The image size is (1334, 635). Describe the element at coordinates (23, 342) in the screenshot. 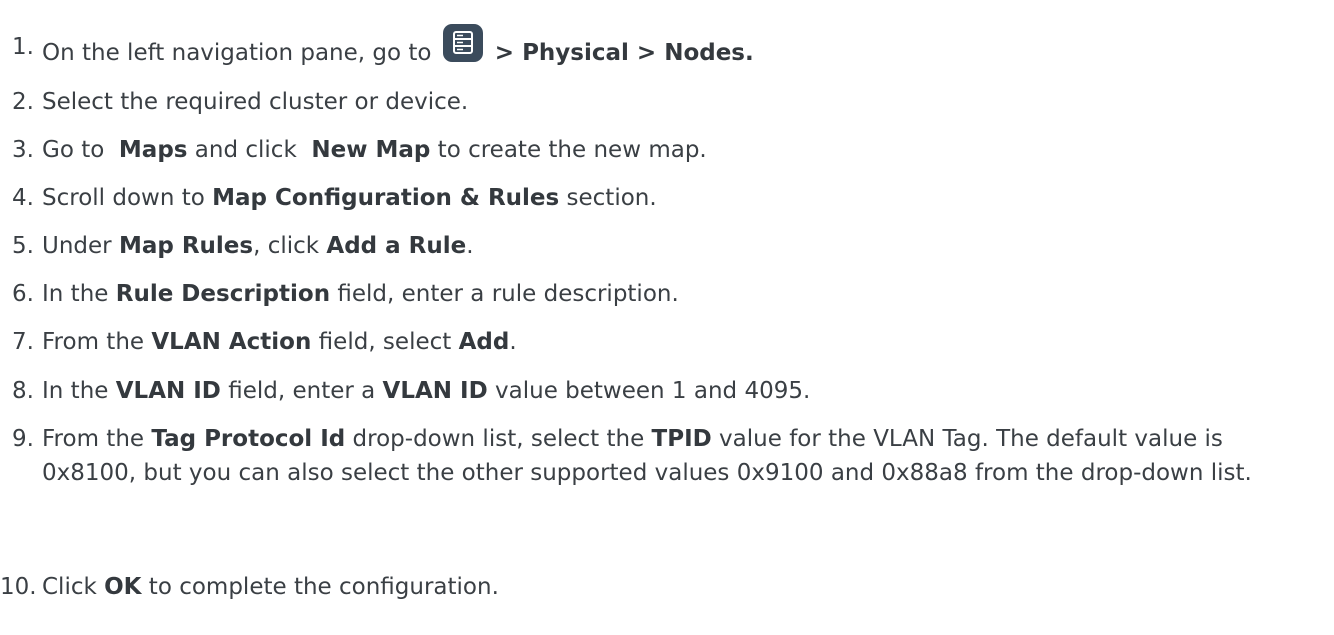

I see `step-number: 7.` at that location.